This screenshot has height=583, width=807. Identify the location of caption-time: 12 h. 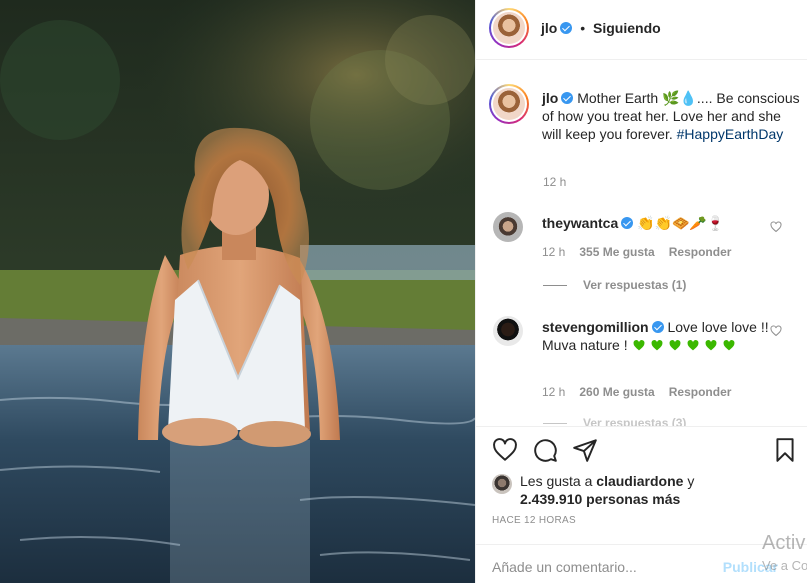
(554, 182).